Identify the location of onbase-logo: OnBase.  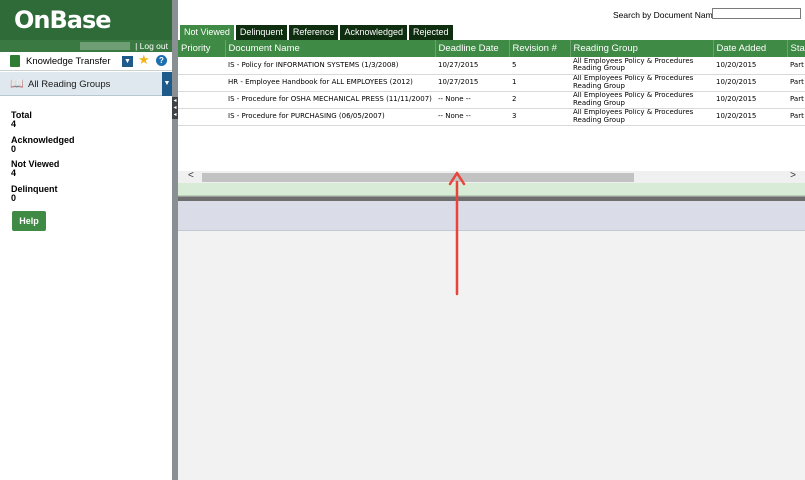
(63, 20).